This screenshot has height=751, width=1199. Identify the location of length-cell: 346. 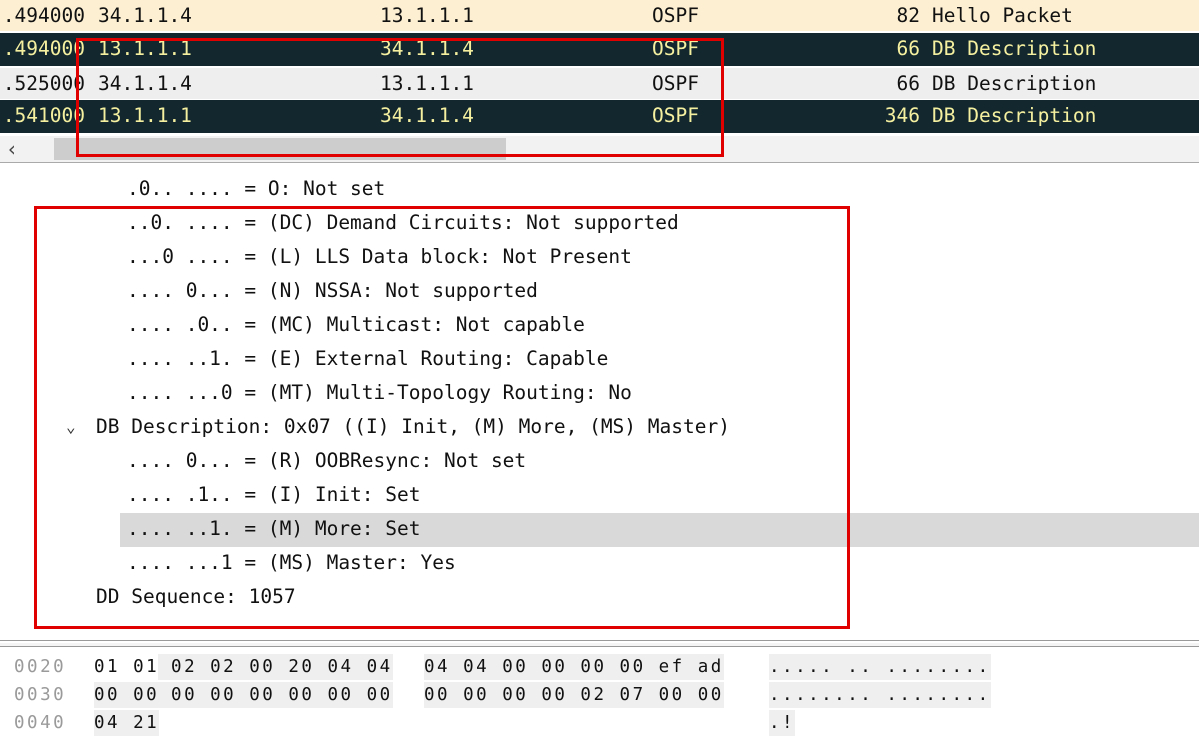
(902, 115).